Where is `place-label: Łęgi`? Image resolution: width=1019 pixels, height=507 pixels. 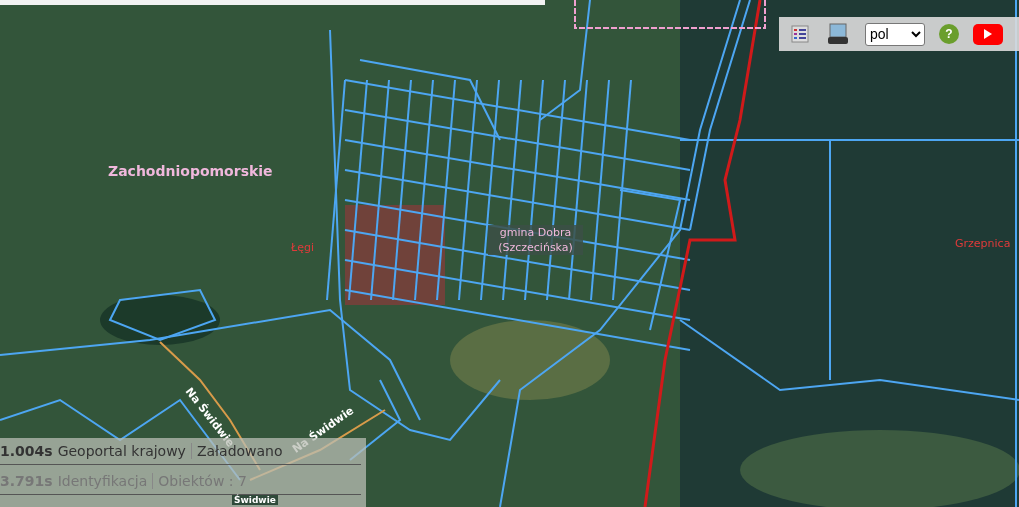
place-label: Łęgi is located at coordinates (302, 247).